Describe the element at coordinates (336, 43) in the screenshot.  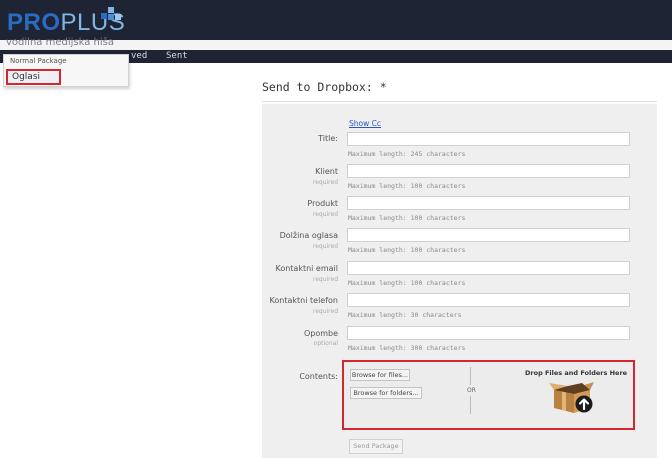
I see `logo-subtitle-bar: vodilna medijska hiša` at that location.